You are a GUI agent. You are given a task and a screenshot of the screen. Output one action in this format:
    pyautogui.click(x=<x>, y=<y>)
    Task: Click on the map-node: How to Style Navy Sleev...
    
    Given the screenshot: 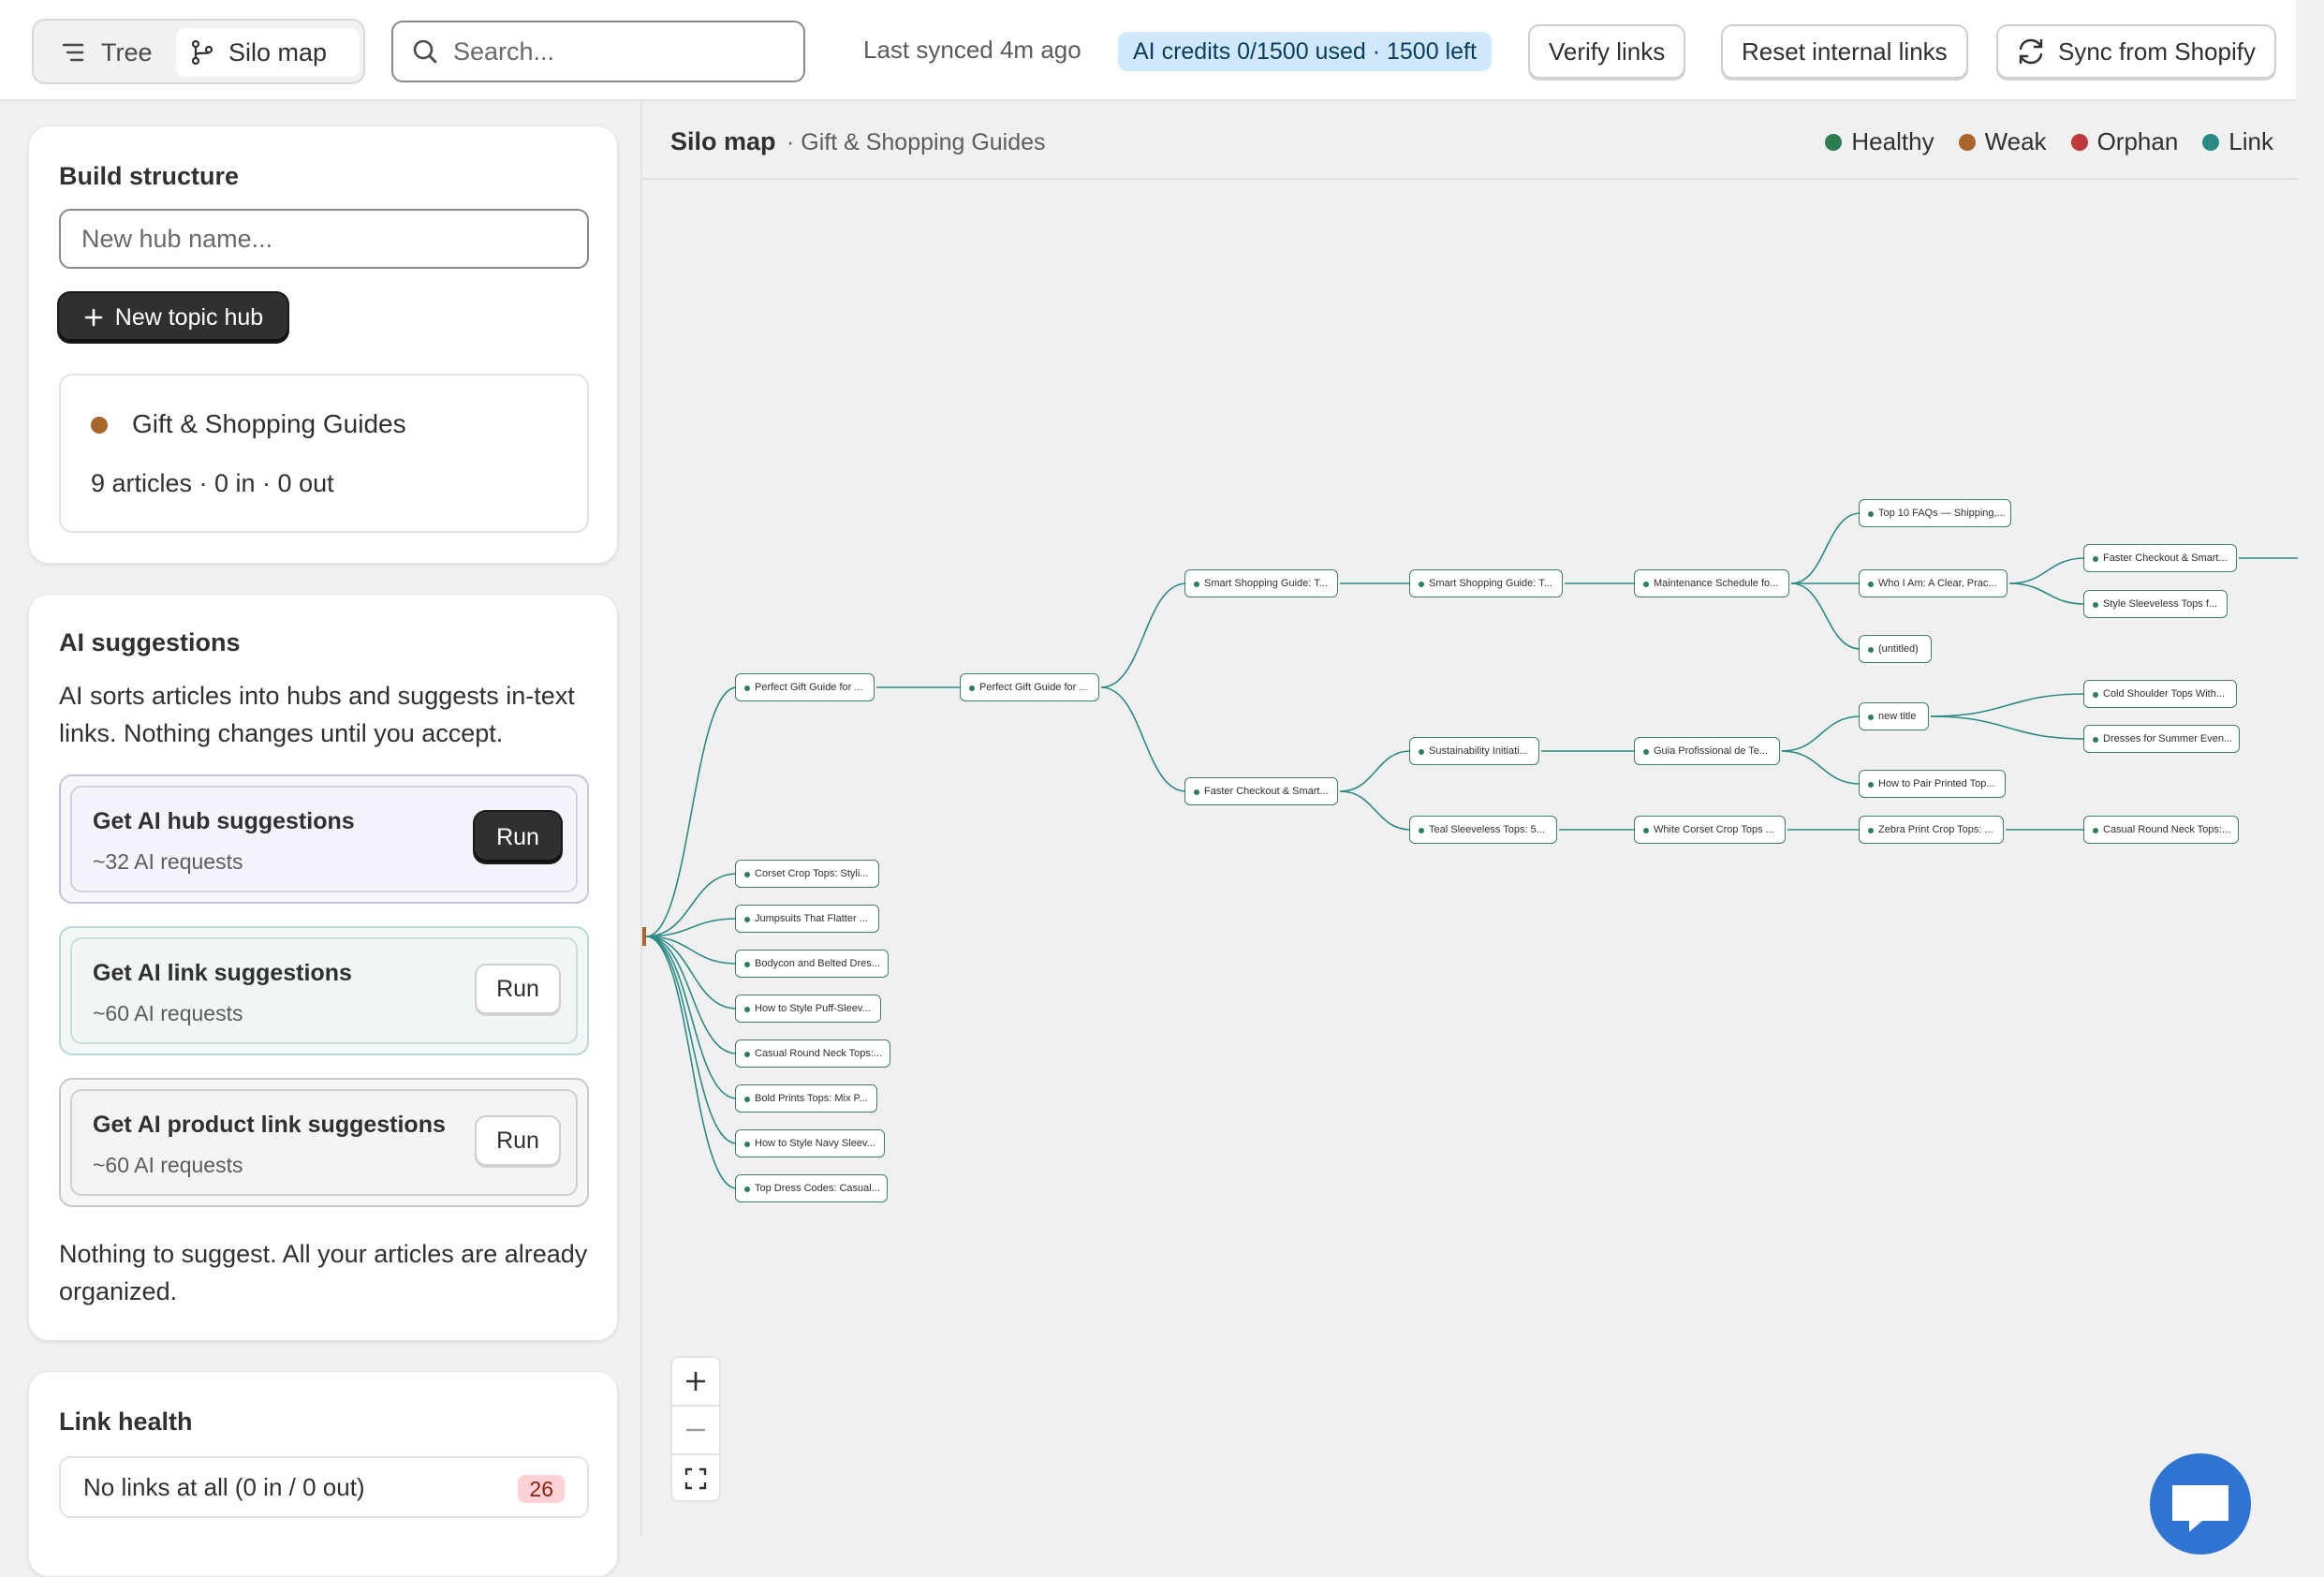 What is the action you would take?
    pyautogui.click(x=810, y=1143)
    